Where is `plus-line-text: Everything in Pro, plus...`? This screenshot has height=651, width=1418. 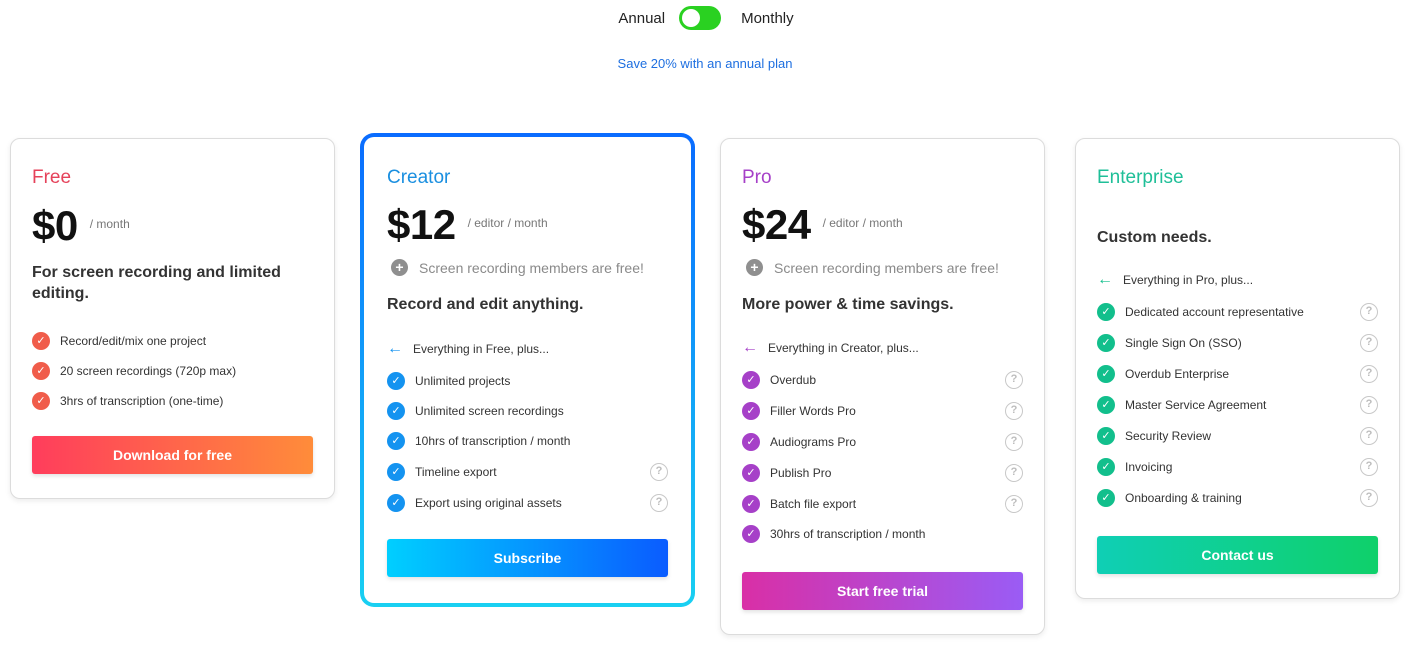 plus-line-text: Everything in Pro, plus... is located at coordinates (1188, 280).